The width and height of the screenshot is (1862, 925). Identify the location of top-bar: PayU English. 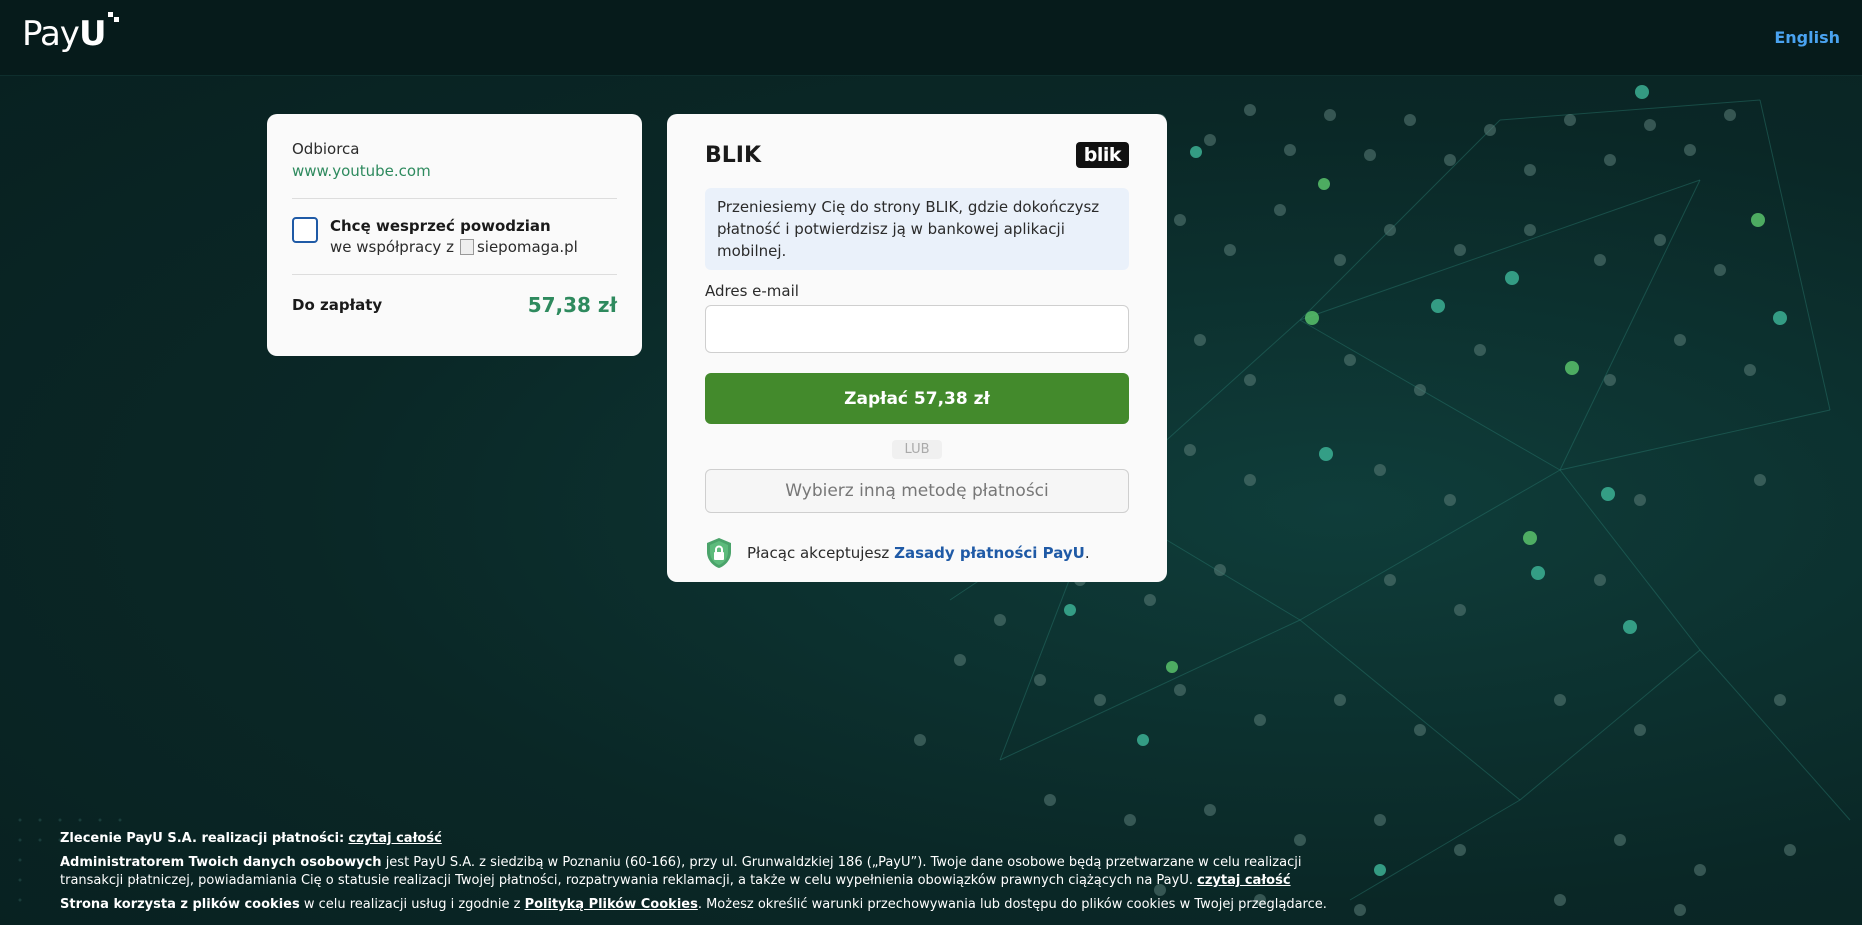
(931, 38).